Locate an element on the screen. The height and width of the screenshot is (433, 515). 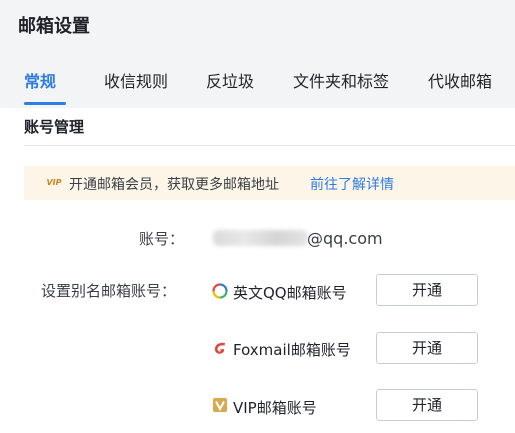
open-foxmail-button: 开通 is located at coordinates (427, 348).